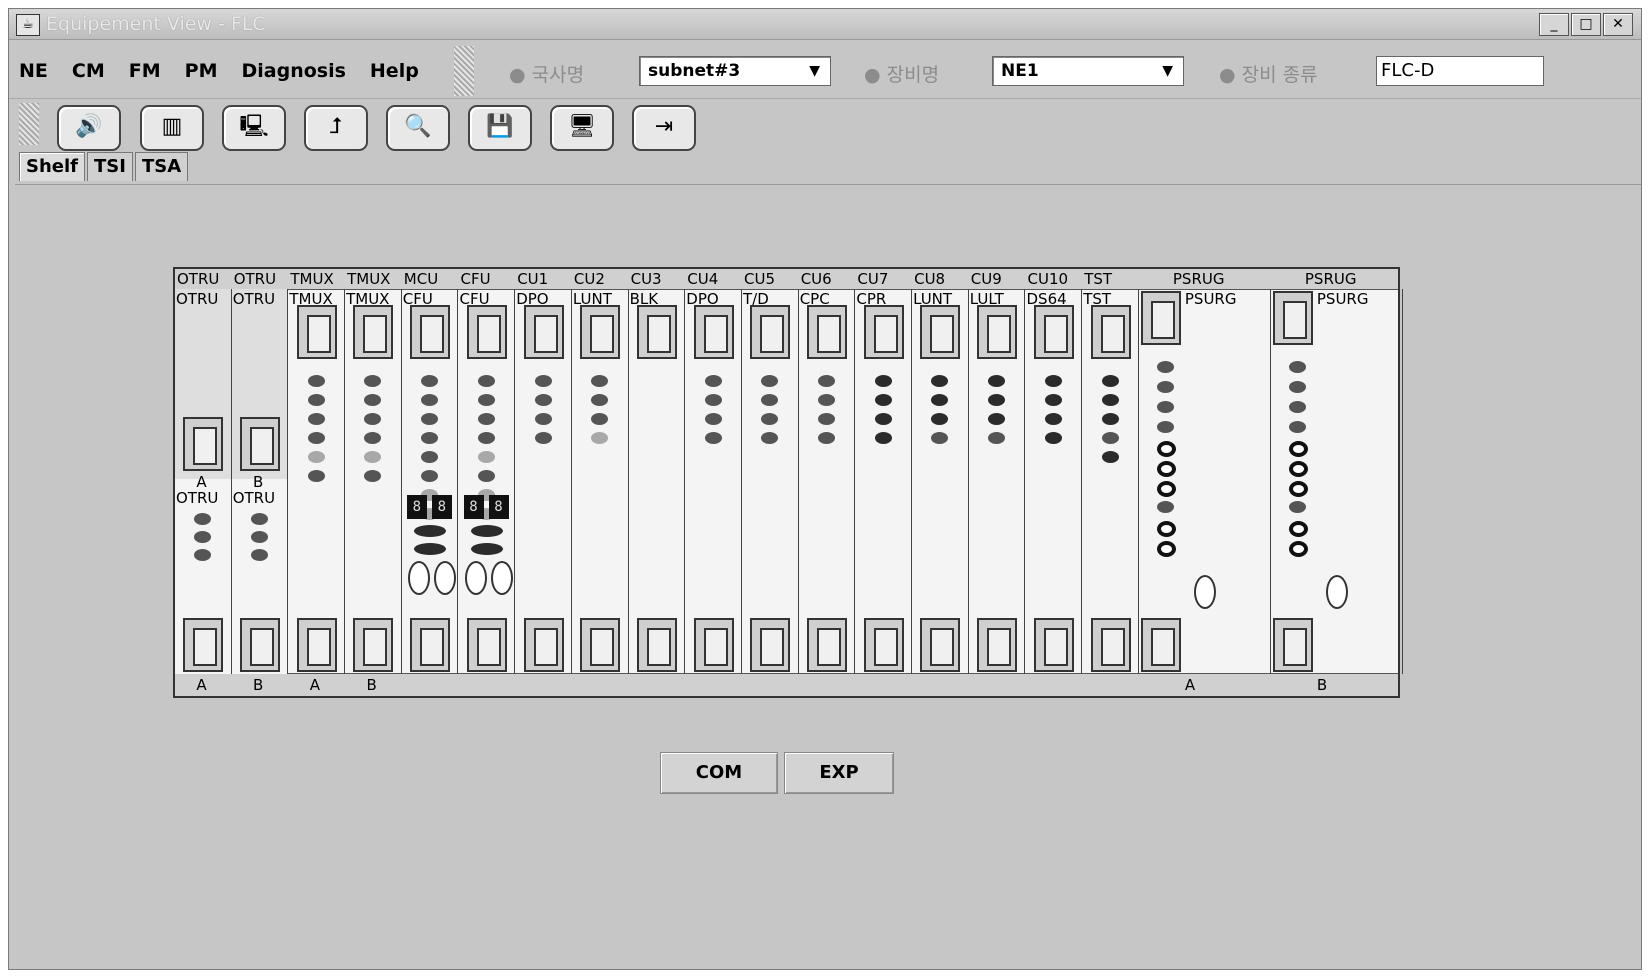 The height and width of the screenshot is (979, 1648). I want to click on shelf-slot: CPR, so click(884, 481).